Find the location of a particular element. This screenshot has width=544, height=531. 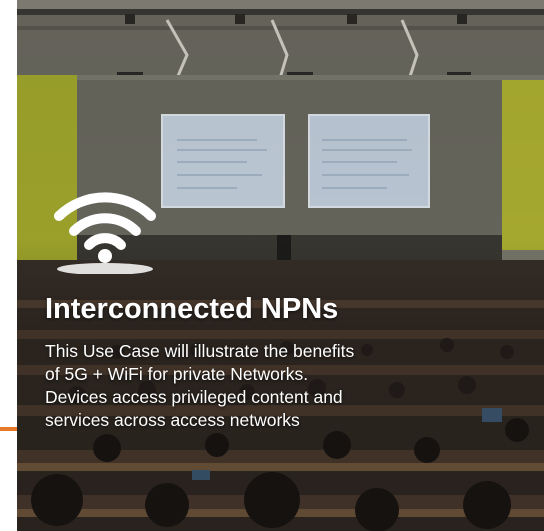

description-line: of 5G + WiFi for private Networks. is located at coordinates (177, 374).